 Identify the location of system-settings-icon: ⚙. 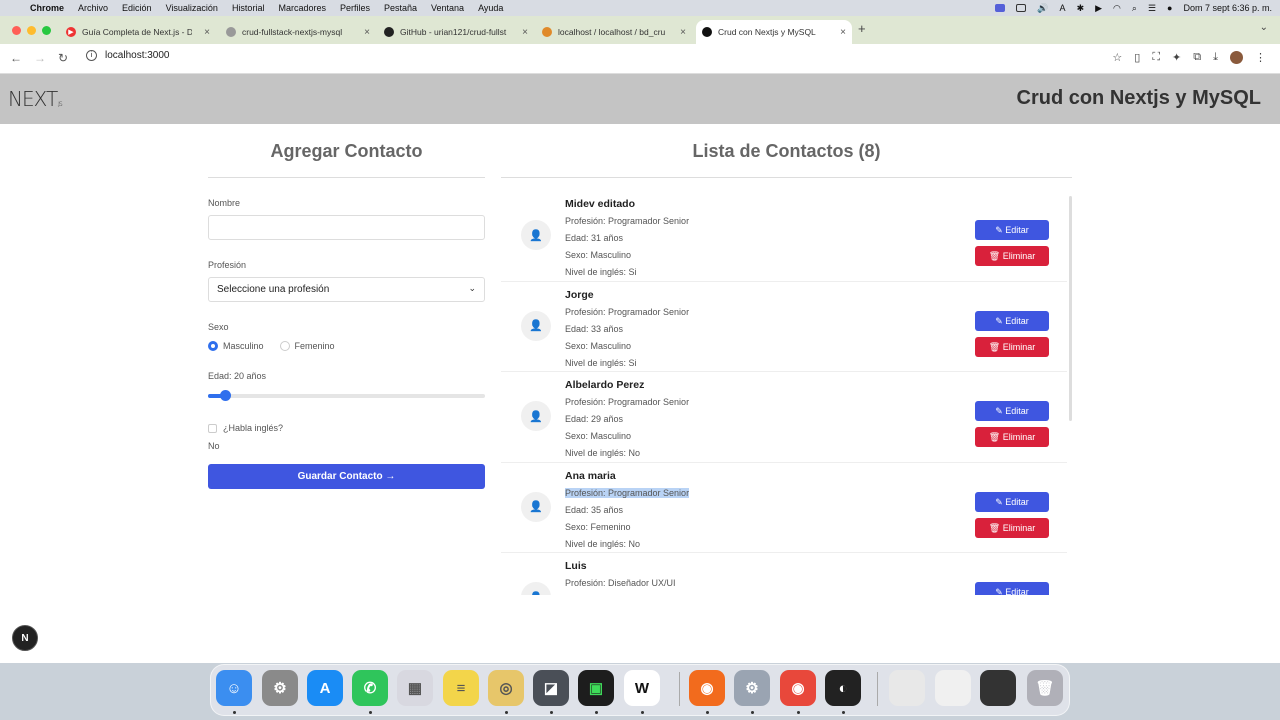
(280, 688).